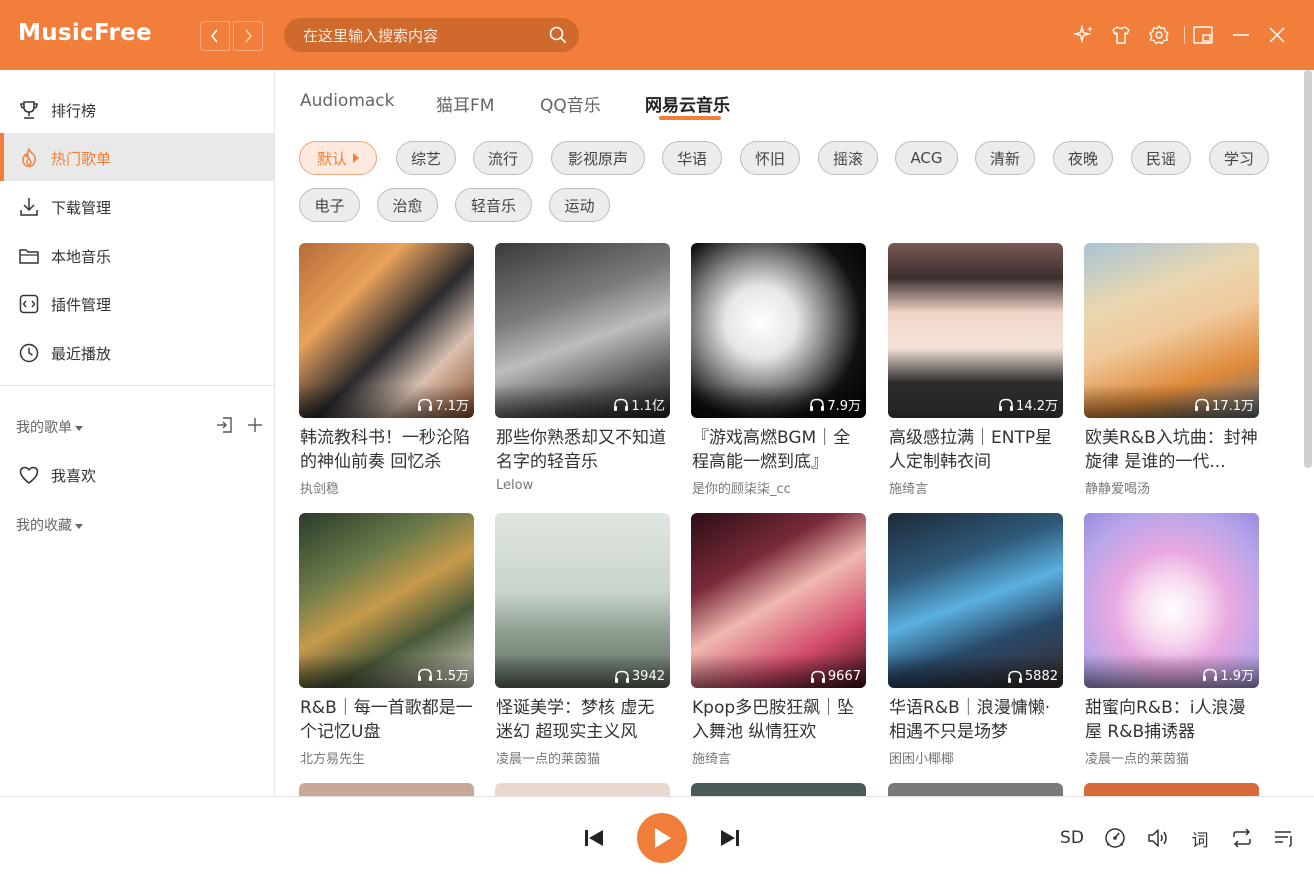 The image size is (1314, 876). Describe the element at coordinates (778, 600) in the screenshot. I see `playlist-cover: 9667` at that location.